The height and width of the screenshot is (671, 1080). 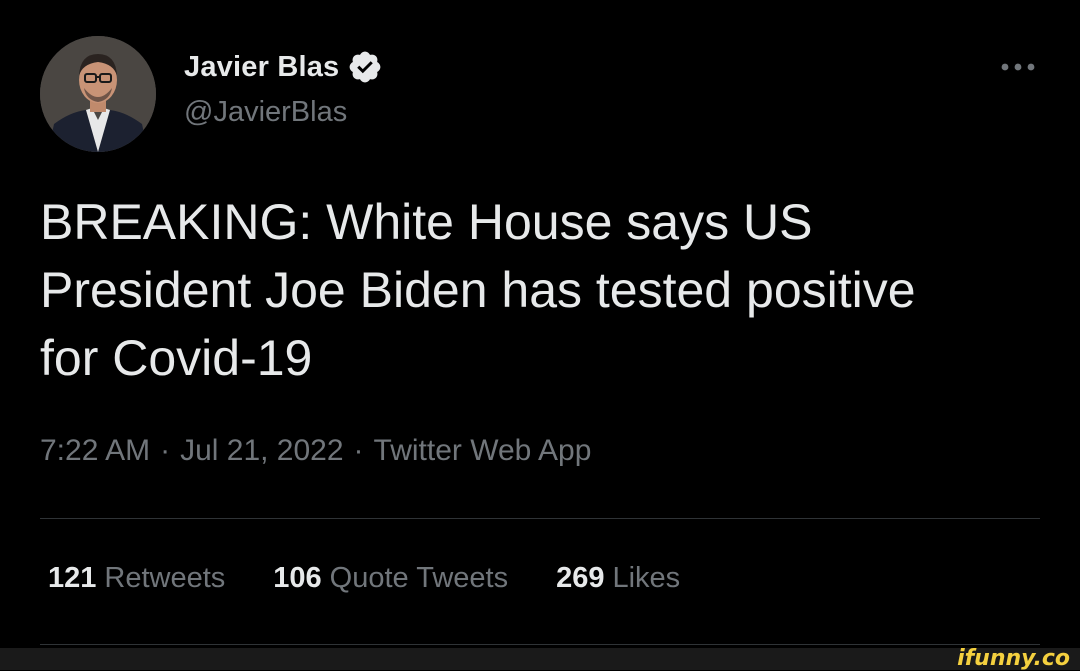 I want to click on tweet-source-link: Twitter Web App, so click(x=483, y=451).